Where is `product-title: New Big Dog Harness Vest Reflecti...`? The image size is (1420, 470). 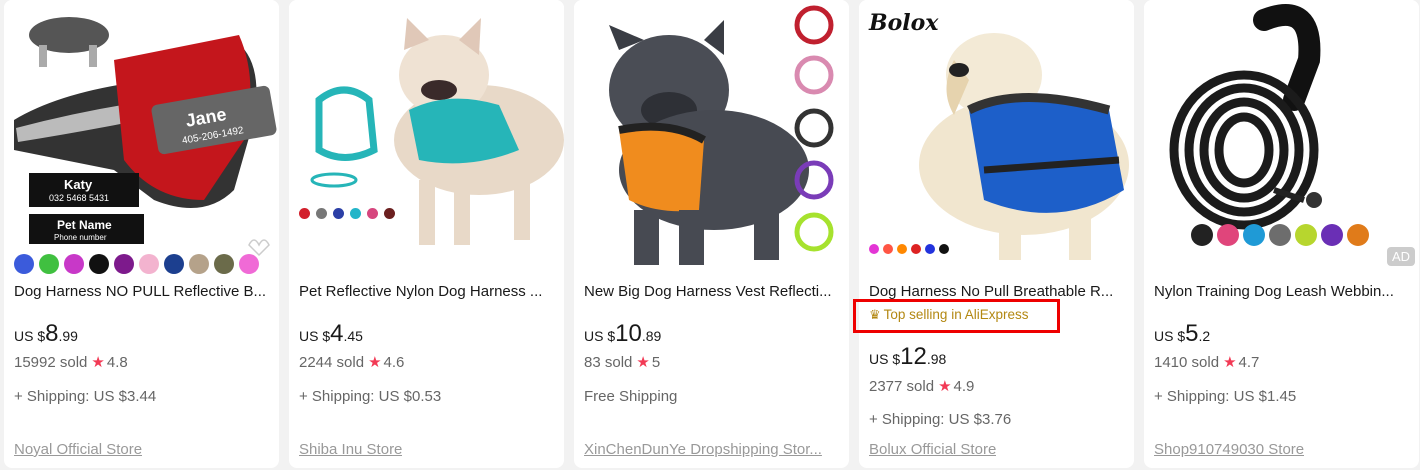
product-title: New Big Dog Harness Vest Reflecti... is located at coordinates (711, 291).